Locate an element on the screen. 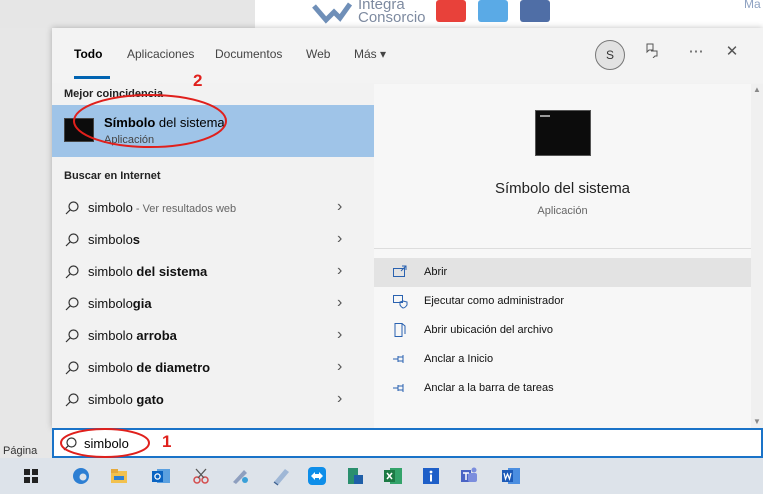  taskbar is located at coordinates (381, 476).